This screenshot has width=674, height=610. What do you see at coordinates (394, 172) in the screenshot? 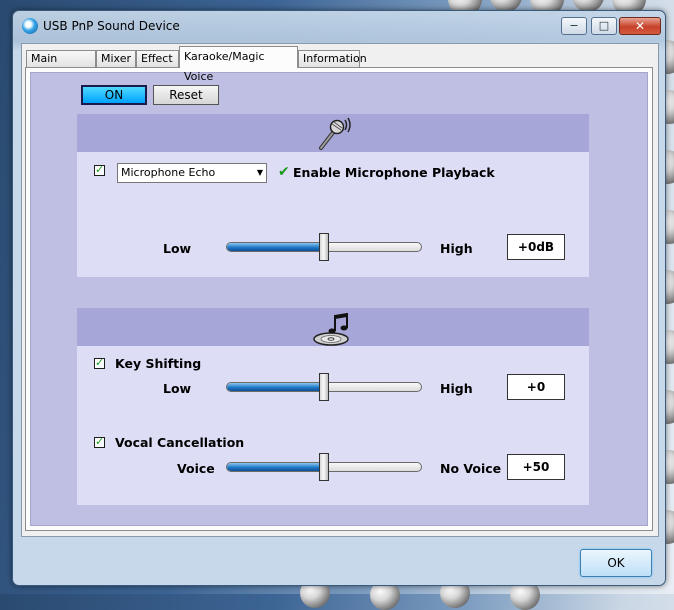
I see `enable-microphone-playback-label: Enable Microphone Playback` at bounding box center [394, 172].